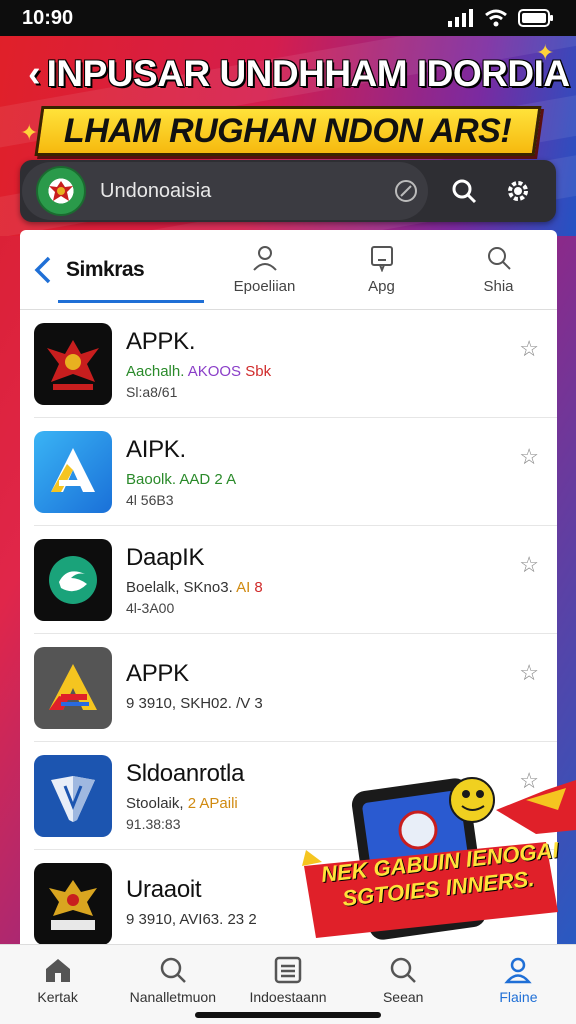 The height and width of the screenshot is (1024, 576). What do you see at coordinates (288, 1015) in the screenshot?
I see `home-indicator` at bounding box center [288, 1015].